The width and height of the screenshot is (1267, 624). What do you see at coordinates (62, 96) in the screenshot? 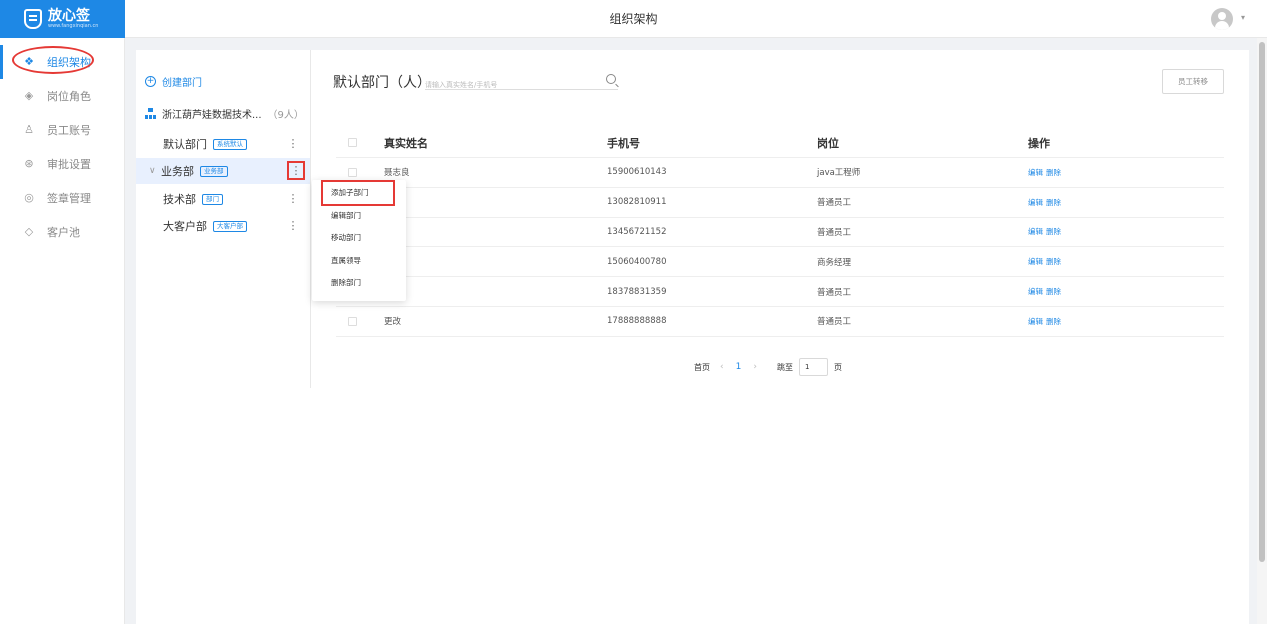
I see `sidebar-item-roles: ◈ 岗位角色` at bounding box center [62, 96].